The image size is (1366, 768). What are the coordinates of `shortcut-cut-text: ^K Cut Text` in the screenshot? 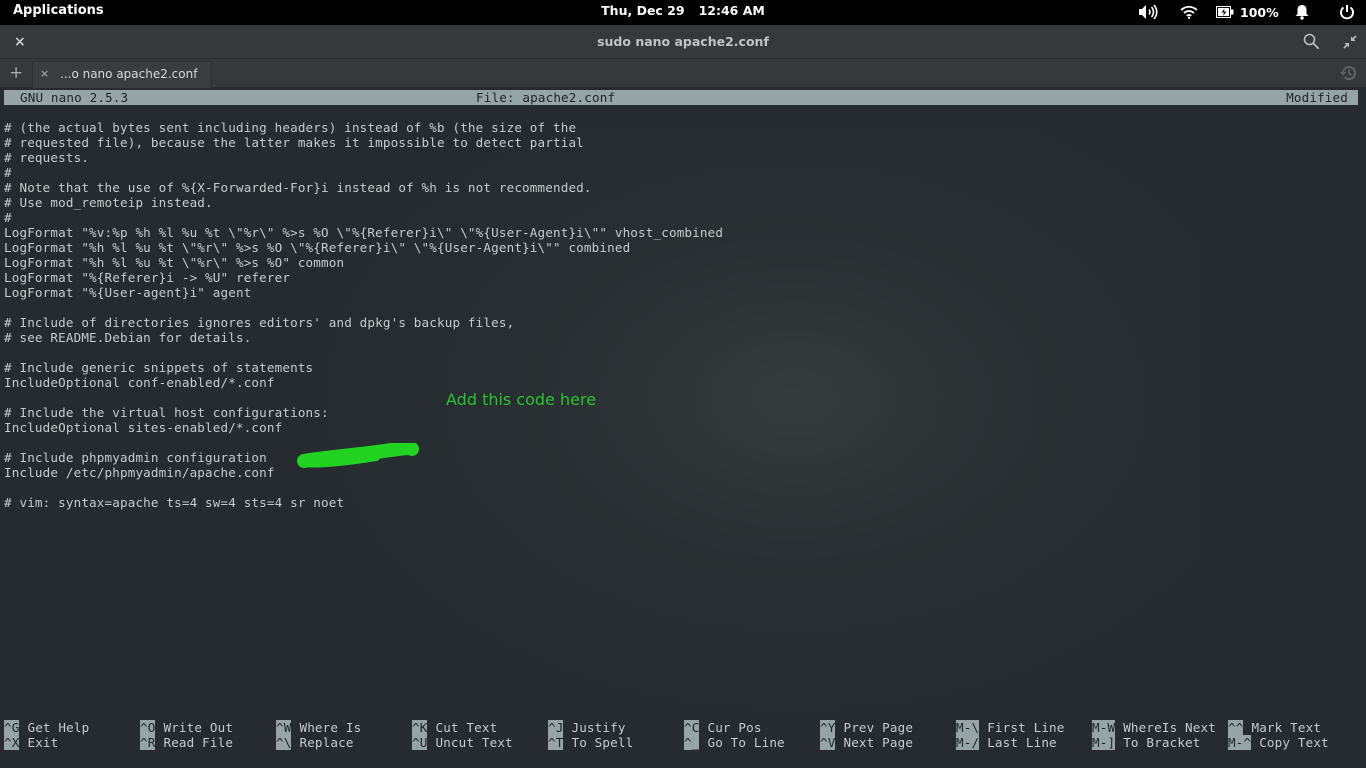 It's located at (454, 727).